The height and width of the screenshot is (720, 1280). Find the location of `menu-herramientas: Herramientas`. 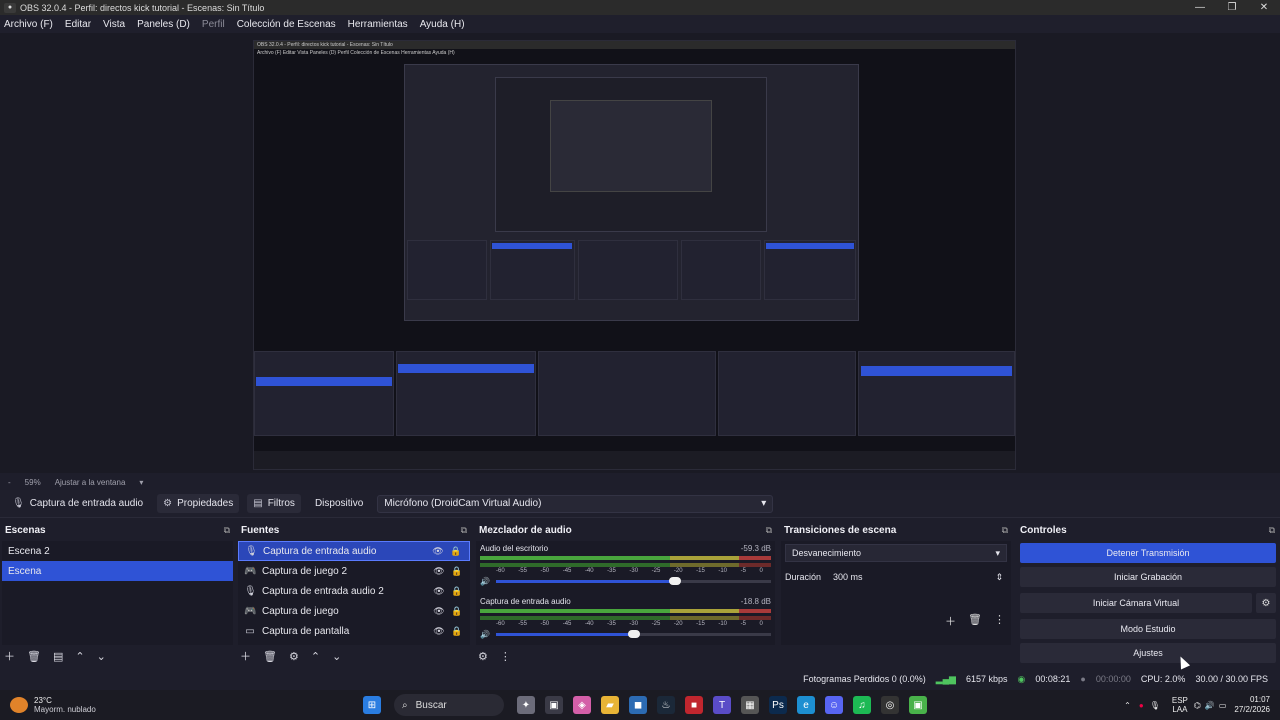

menu-herramientas: Herramientas is located at coordinates (378, 24).